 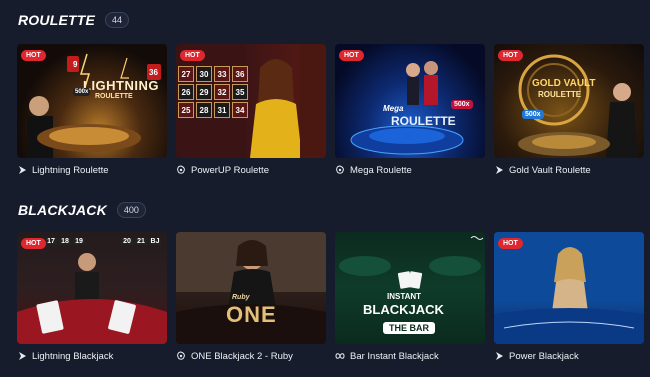 I want to click on game-card-powerup-roulette: 27 30 33 36 26 29 32 35 25 28 31 34 HOT, so click(x=251, y=110).